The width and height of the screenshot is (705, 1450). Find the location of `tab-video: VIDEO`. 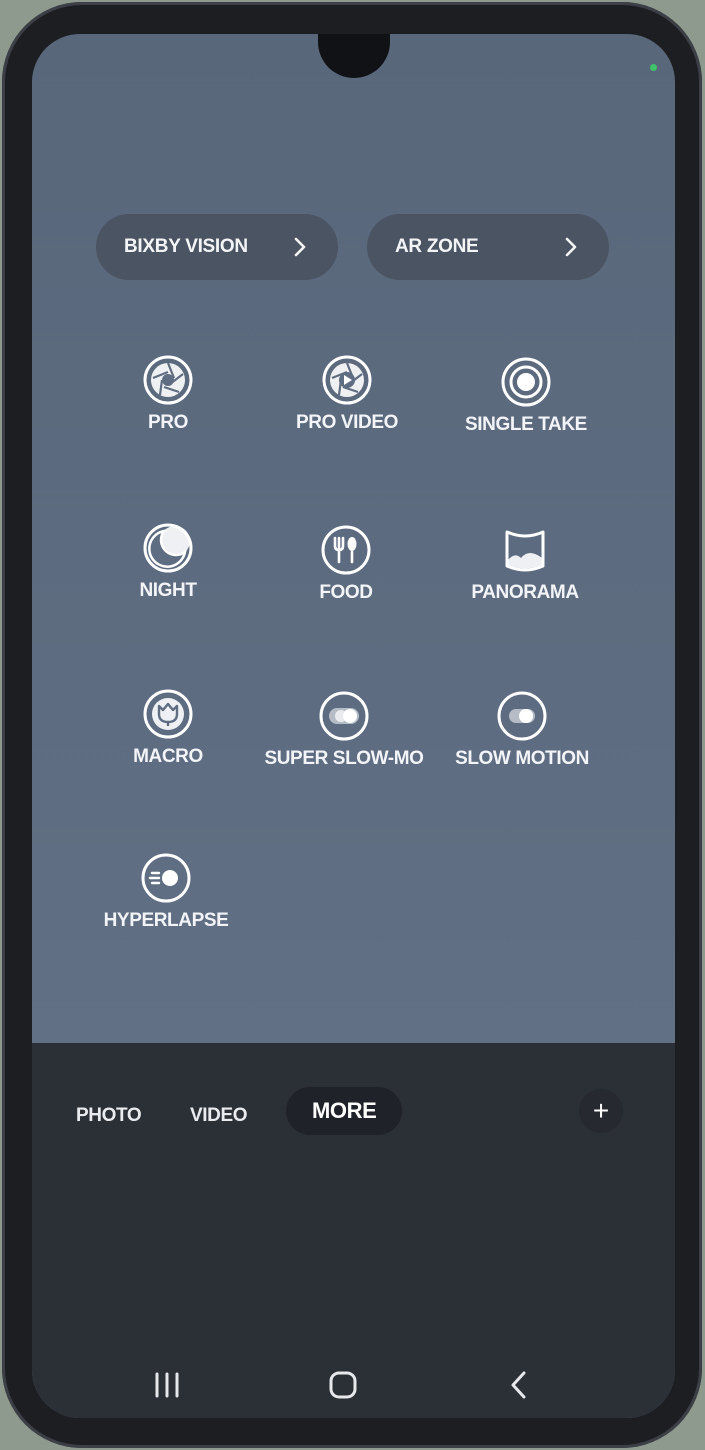

tab-video: VIDEO is located at coordinates (219, 1116).